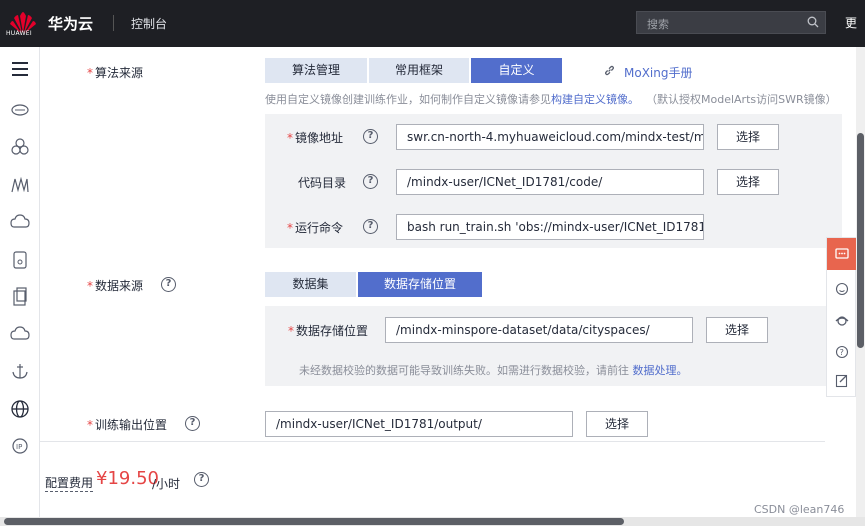 The width and height of the screenshot is (865, 526). I want to click on data-storage-input: /mindx-minspore-dataset/data/cityspaces/, so click(539, 330).